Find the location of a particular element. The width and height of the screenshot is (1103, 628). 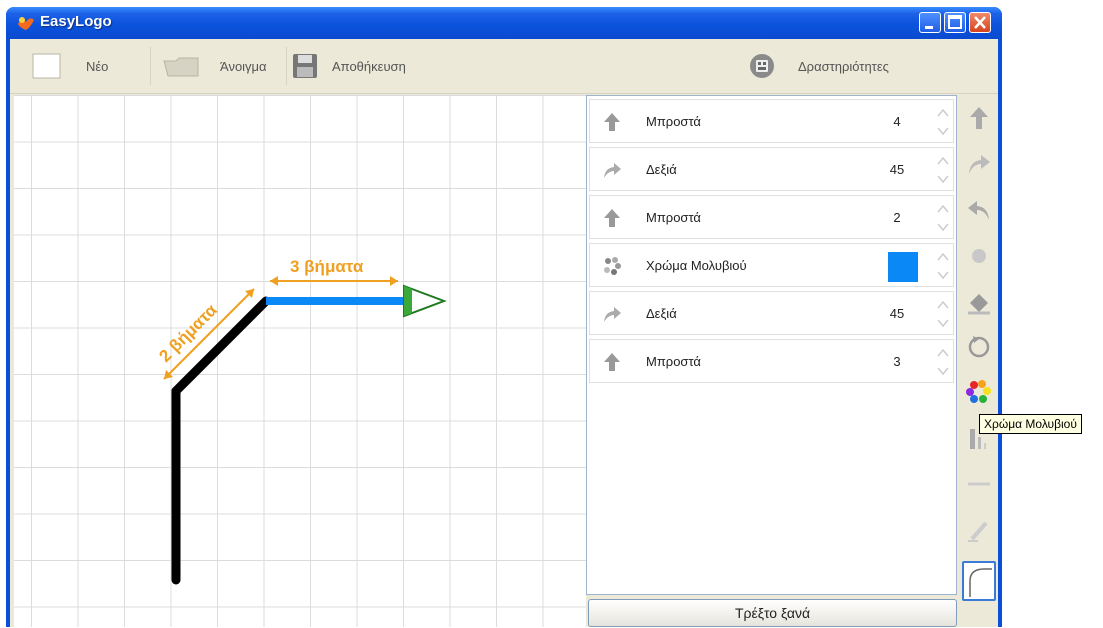

pen-color-swatch is located at coordinates (903, 267).